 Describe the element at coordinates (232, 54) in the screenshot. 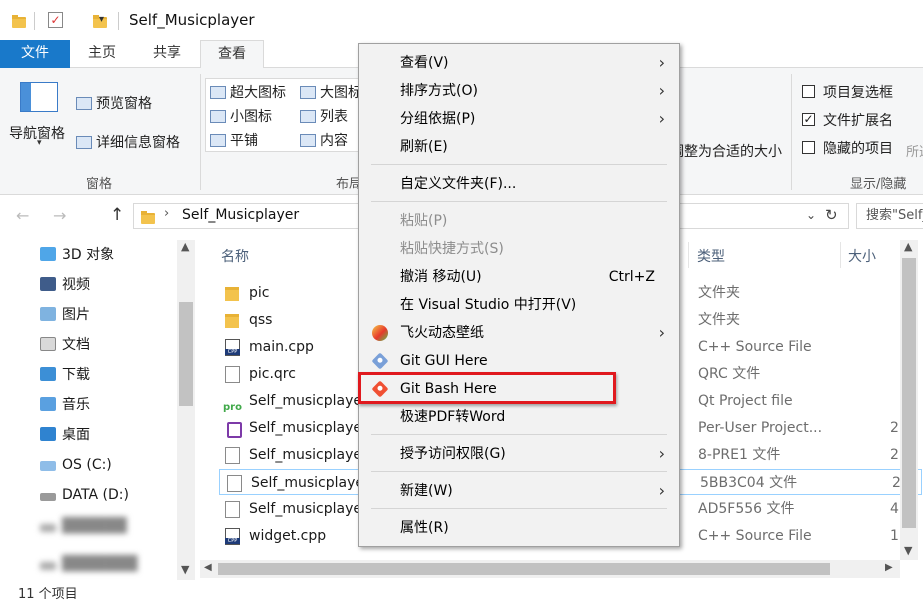

I see `tab-view: 查看` at that location.